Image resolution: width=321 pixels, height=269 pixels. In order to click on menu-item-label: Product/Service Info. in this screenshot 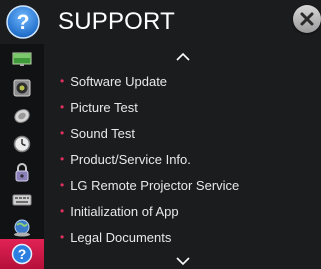, I will do `click(130, 159)`.